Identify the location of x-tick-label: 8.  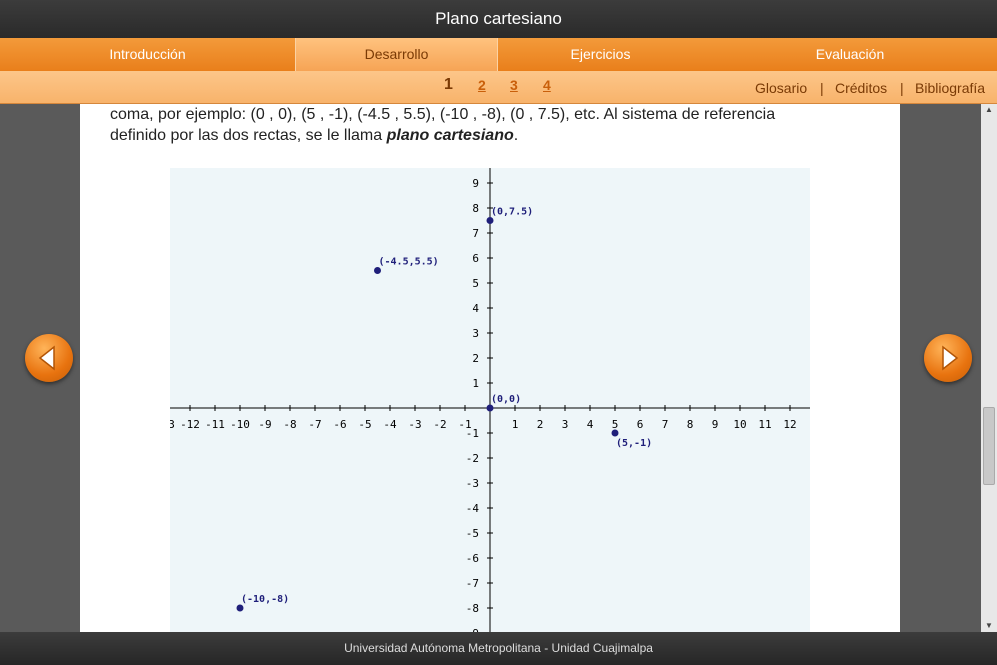
(690, 424).